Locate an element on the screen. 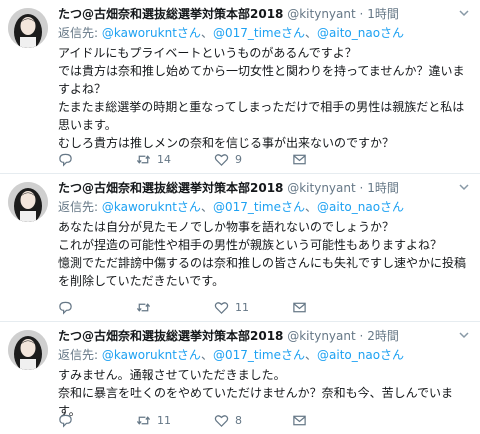  tweet-text-line: あなたは自分が見たモノでしか物事を語れないのでしょうか？ is located at coordinates (226, 227).